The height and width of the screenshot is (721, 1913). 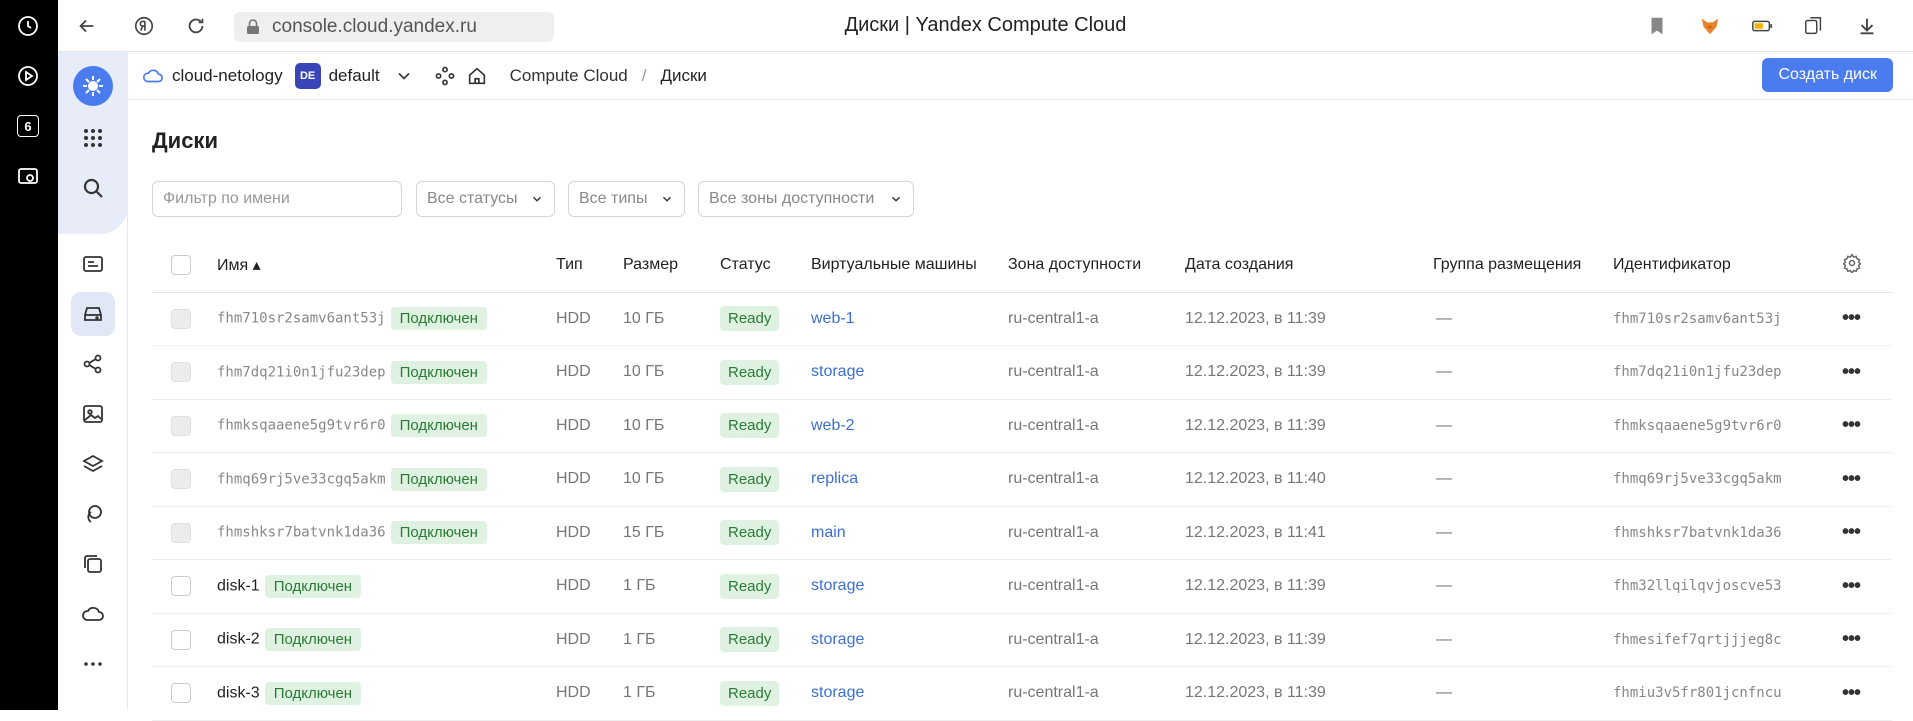 What do you see at coordinates (589, 266) in the screenshot?
I see `column-type: Тип` at bounding box center [589, 266].